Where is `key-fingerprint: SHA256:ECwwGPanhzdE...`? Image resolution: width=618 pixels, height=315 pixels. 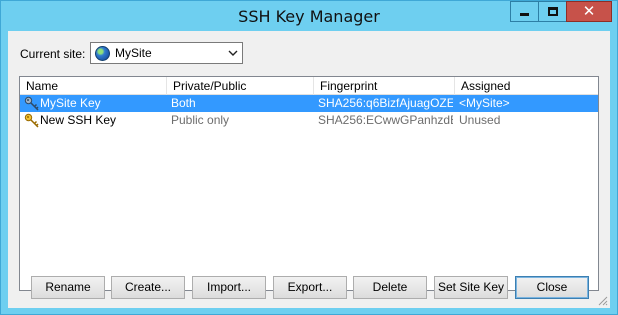 key-fingerprint: SHA256:ECwwGPanhzdE... is located at coordinates (385, 120).